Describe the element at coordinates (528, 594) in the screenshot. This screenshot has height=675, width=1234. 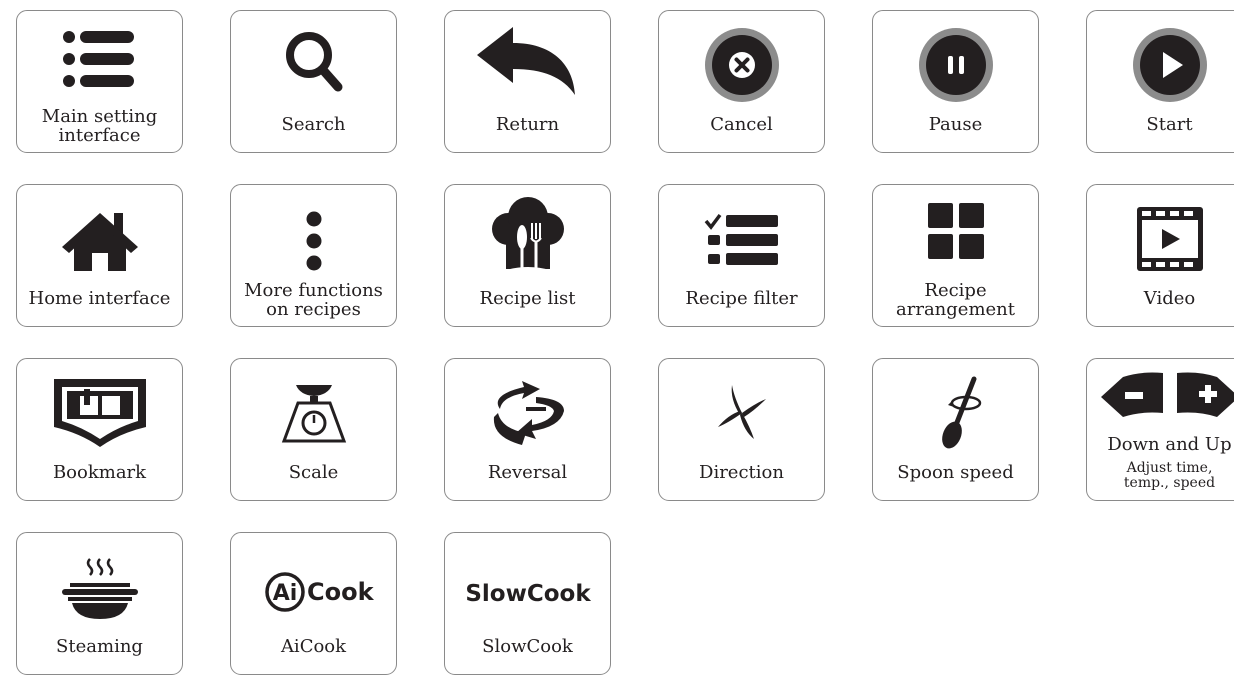
I see `svg-text: SlowCook` at that location.